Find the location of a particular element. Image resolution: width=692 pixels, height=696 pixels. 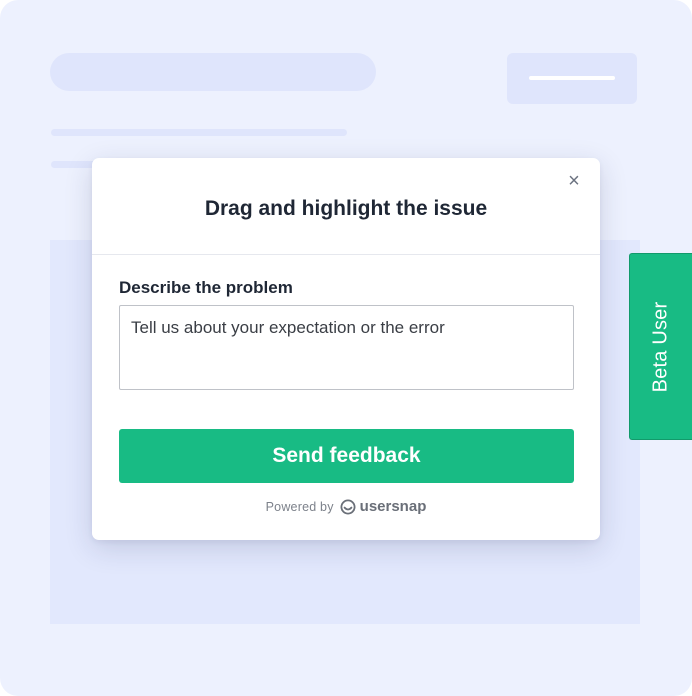

beta-user-tab-label: Beta User is located at coordinates (660, 346).